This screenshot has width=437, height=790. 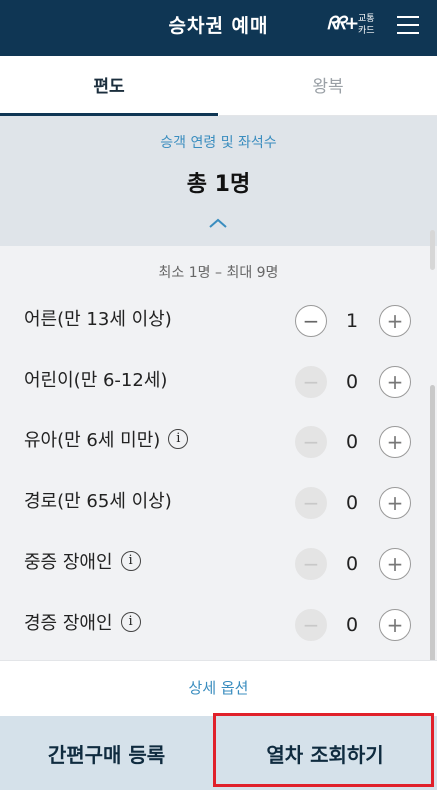 What do you see at coordinates (432, 250) in the screenshot?
I see `scrollbar-track` at bounding box center [432, 250].